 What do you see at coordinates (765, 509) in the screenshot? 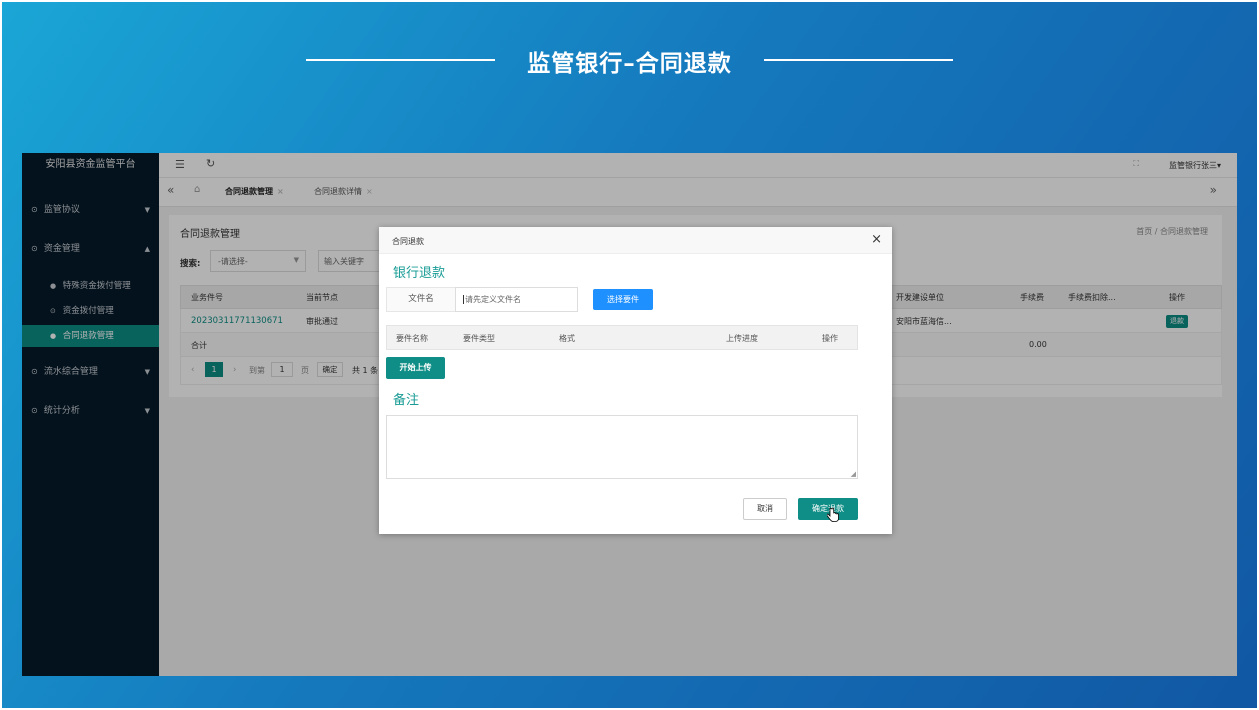
I see `cancel-button: 取消` at bounding box center [765, 509].